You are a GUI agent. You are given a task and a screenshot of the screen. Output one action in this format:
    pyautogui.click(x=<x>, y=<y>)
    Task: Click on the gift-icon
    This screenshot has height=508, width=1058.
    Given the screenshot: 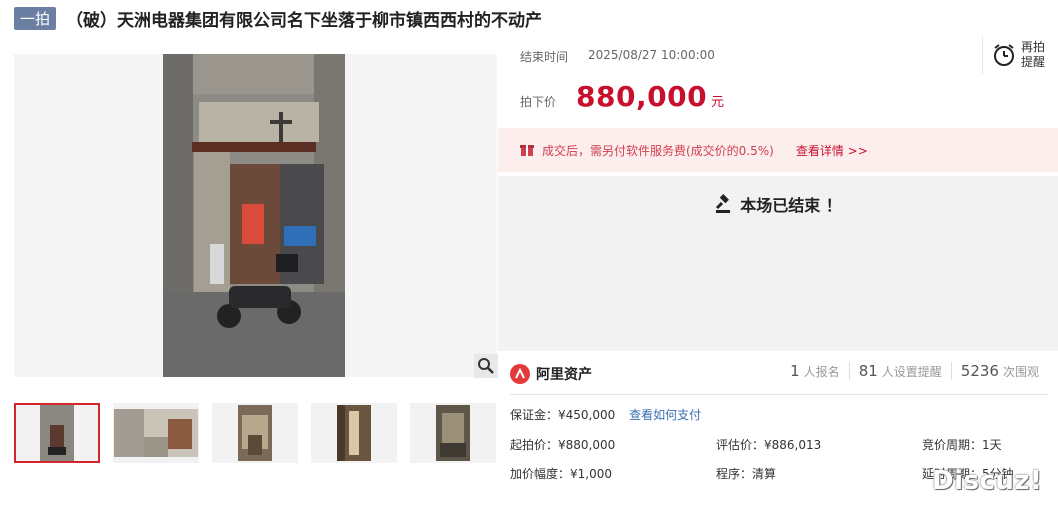 What is the action you would take?
    pyautogui.click(x=527, y=150)
    